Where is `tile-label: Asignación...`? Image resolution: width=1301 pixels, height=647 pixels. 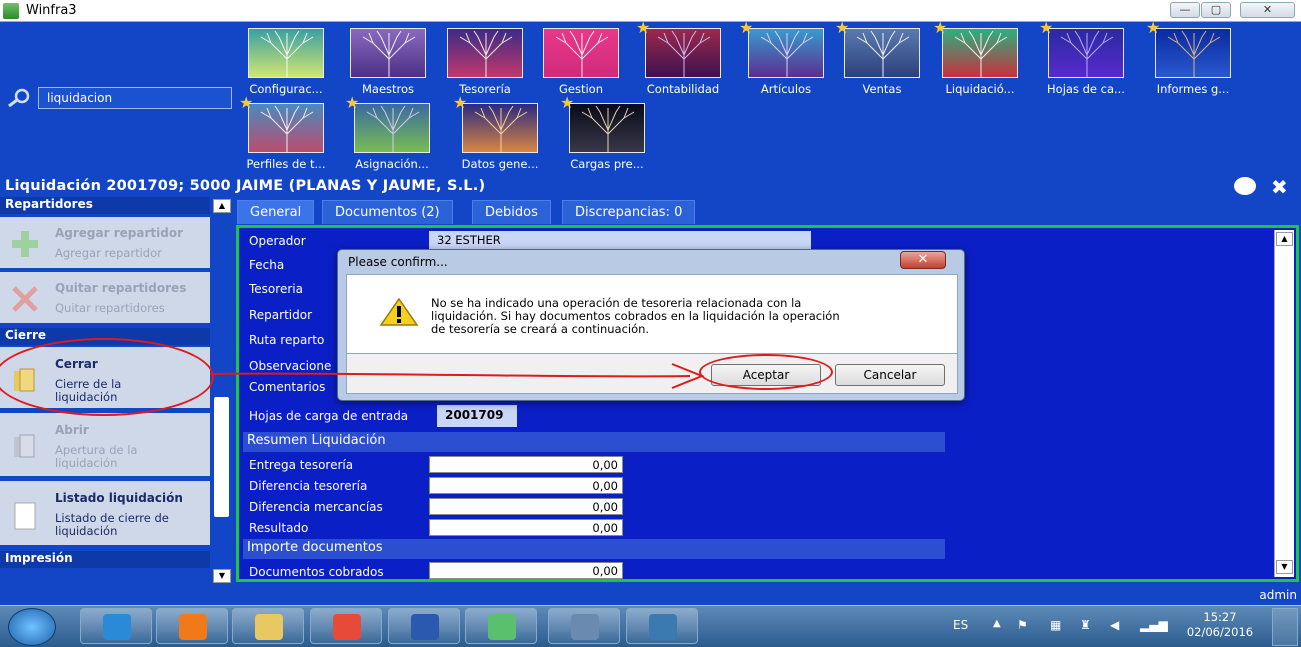 tile-label: Asignación... is located at coordinates (392, 164).